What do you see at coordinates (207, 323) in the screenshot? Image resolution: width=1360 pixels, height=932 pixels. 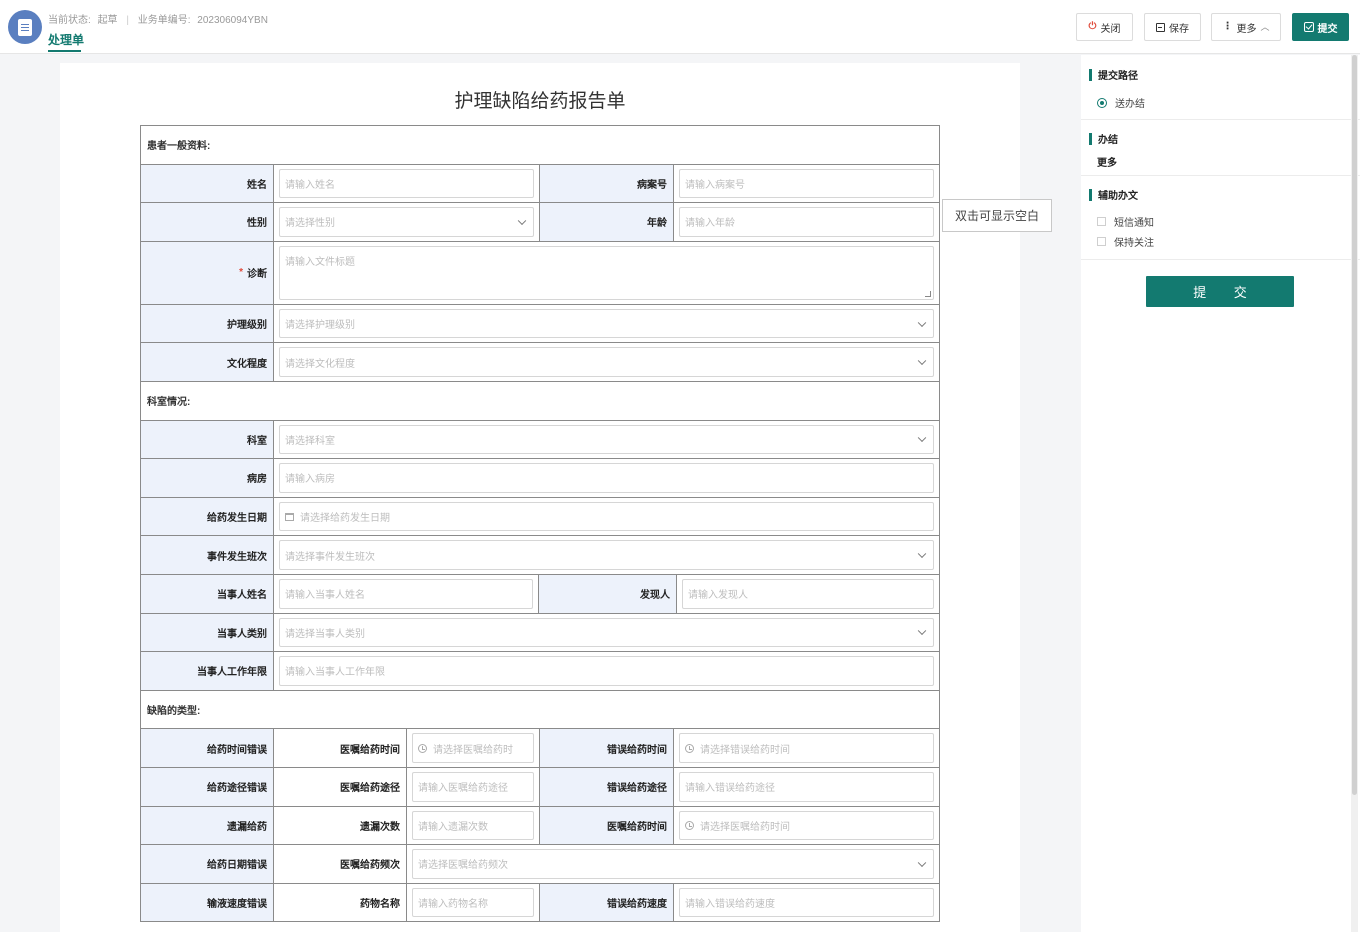 I see `field-label: 护理级别` at bounding box center [207, 323].